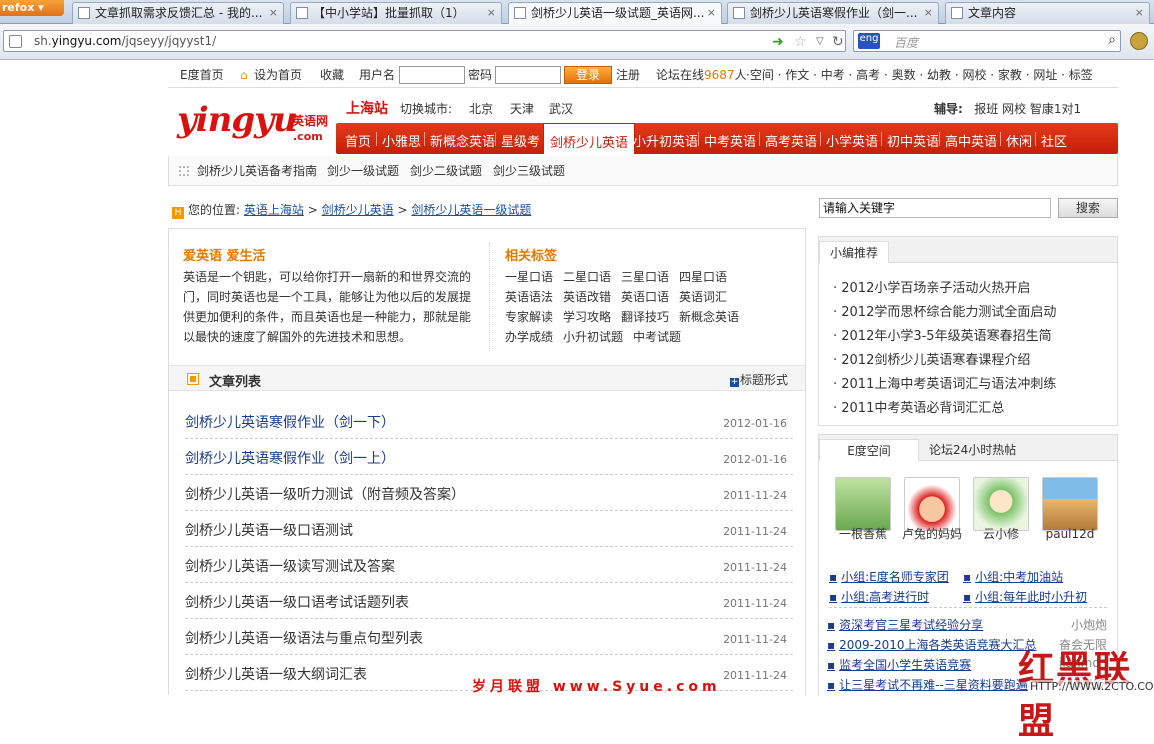 Image resolution: width=1154 pixels, height=744 pixels. What do you see at coordinates (481, 108) in the screenshot?
I see `city-beijing: 北京` at bounding box center [481, 108].